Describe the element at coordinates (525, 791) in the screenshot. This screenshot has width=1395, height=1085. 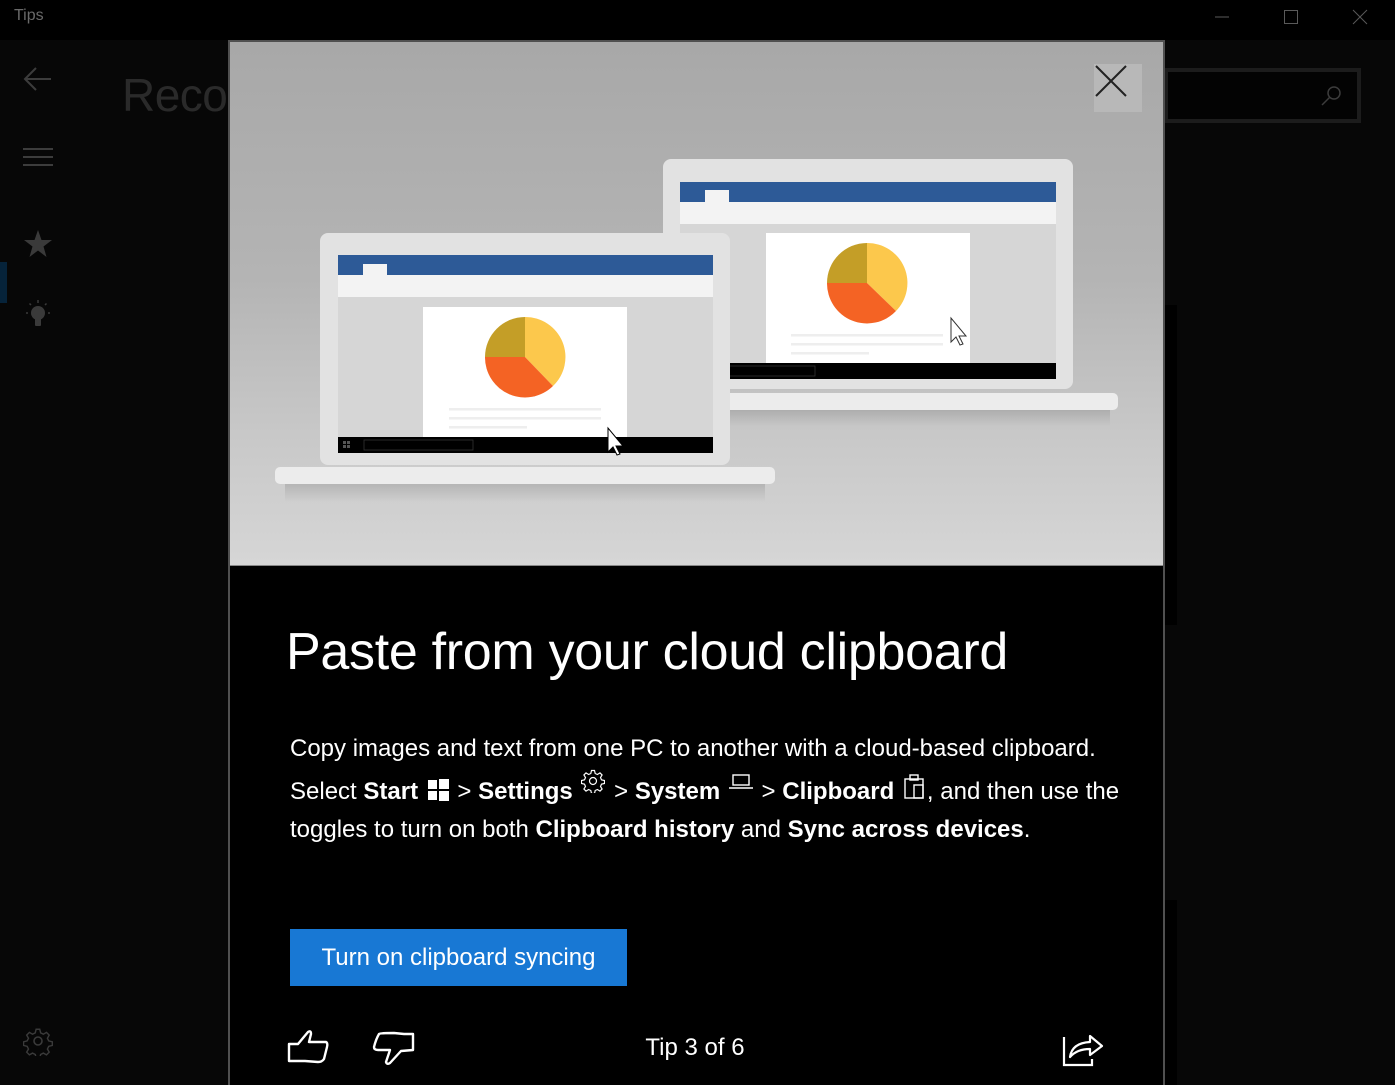
I see `settings-label: Settings` at that location.